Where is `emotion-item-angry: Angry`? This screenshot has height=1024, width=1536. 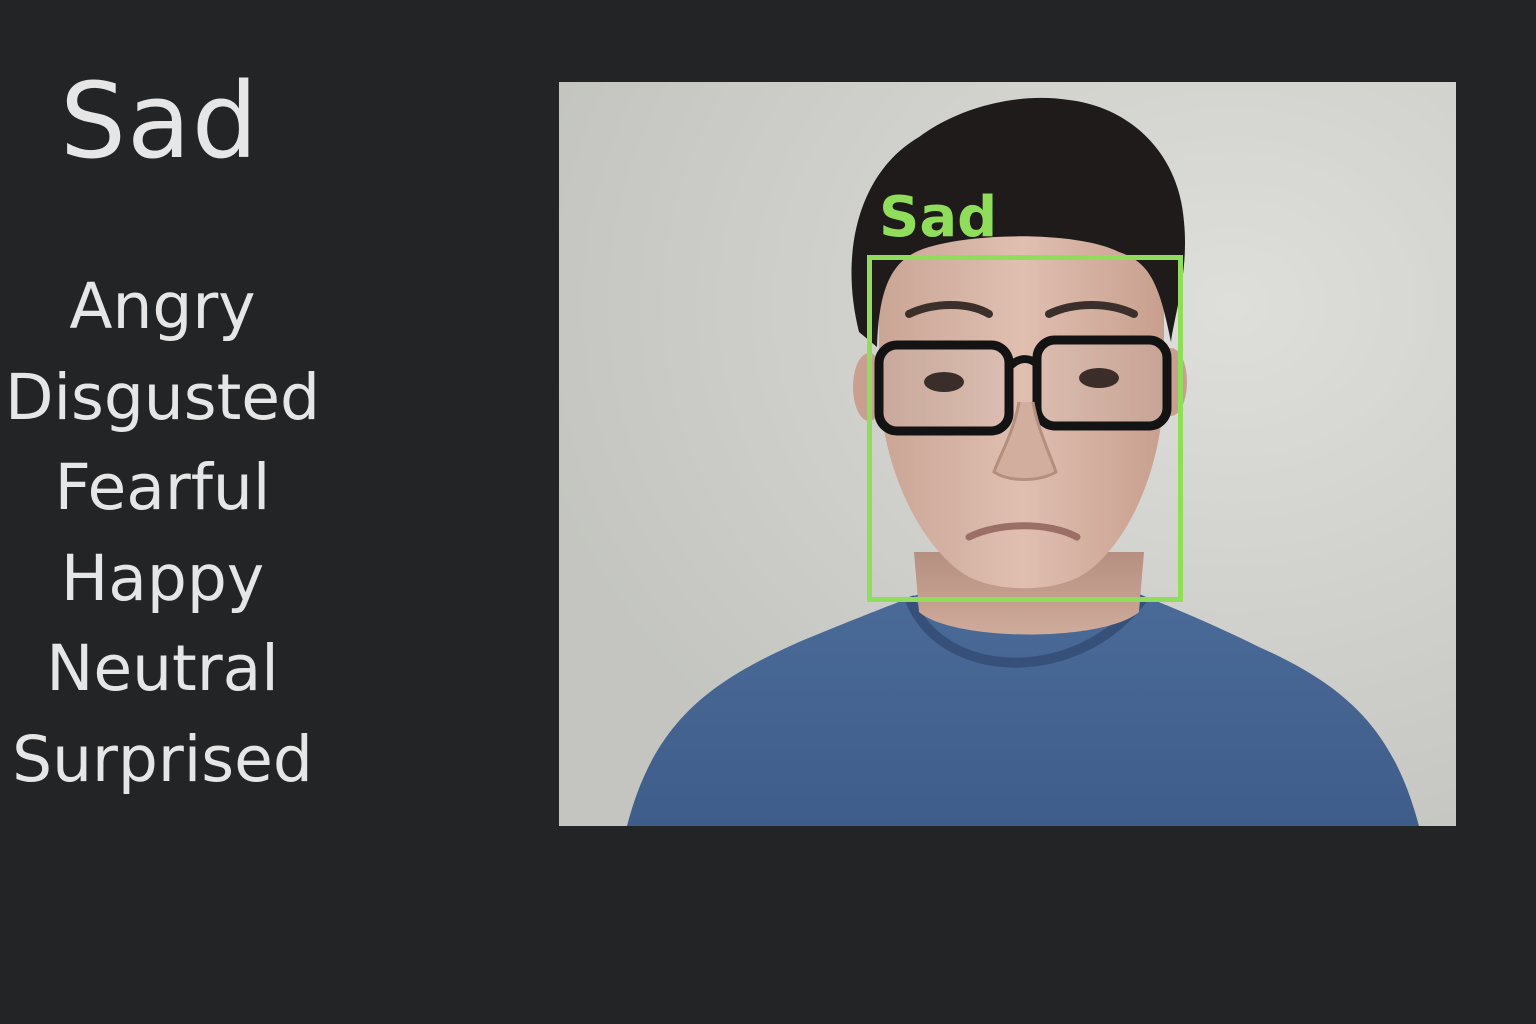
emotion-item-angry: Angry is located at coordinates (162, 306).